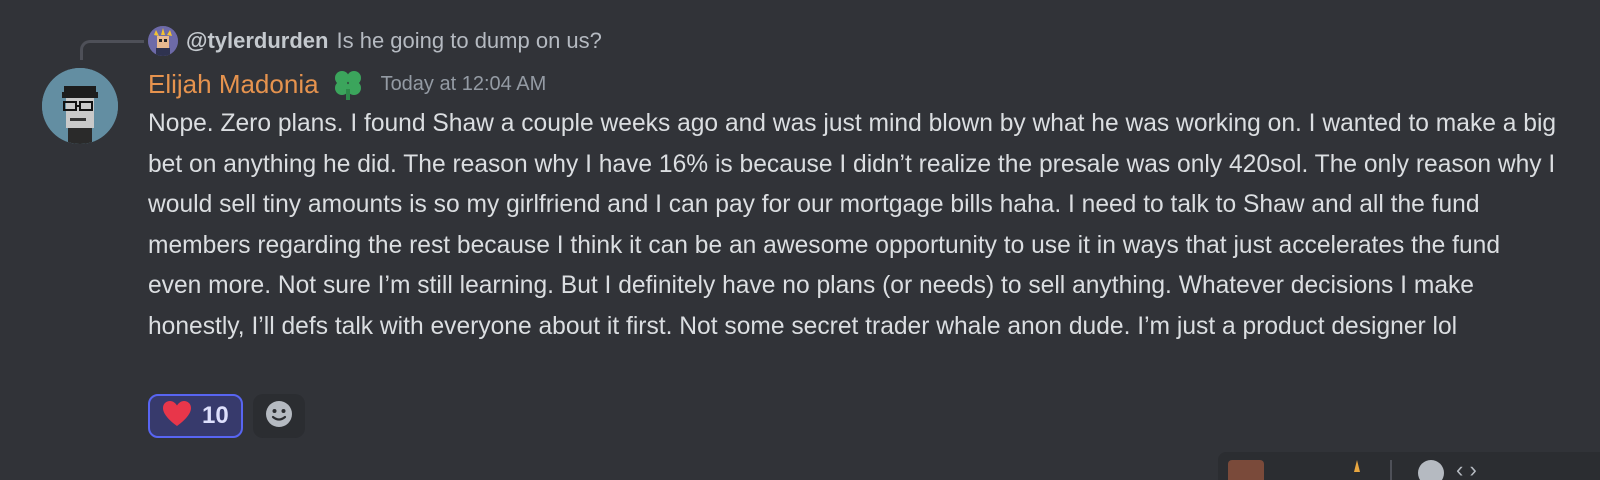 The image size is (1600, 480). What do you see at coordinates (177, 416) in the screenshot?
I see `heart-icon` at bounding box center [177, 416].